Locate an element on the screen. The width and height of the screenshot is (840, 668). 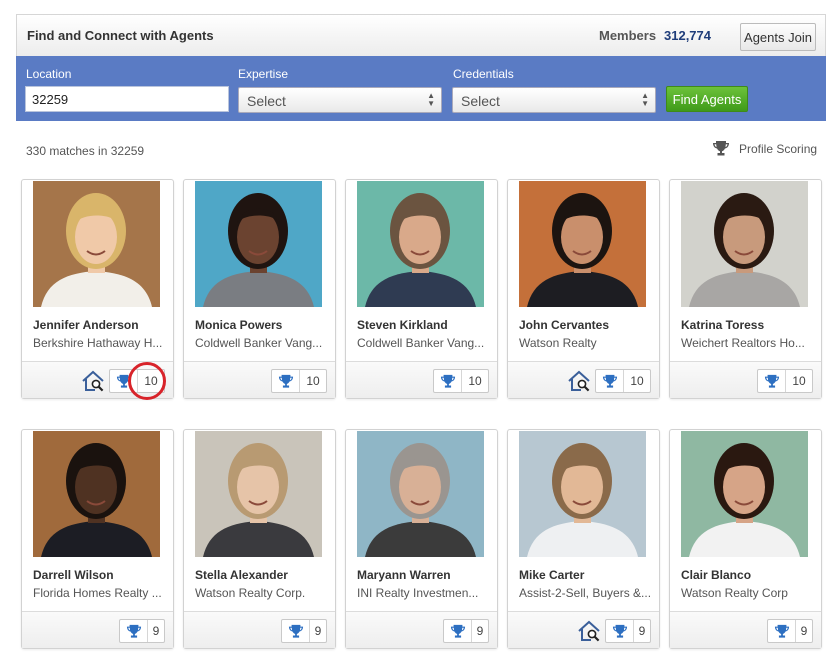
agent-card: Stella Alexander Watson Realty Corp. 9 is located at coordinates (259, 539).